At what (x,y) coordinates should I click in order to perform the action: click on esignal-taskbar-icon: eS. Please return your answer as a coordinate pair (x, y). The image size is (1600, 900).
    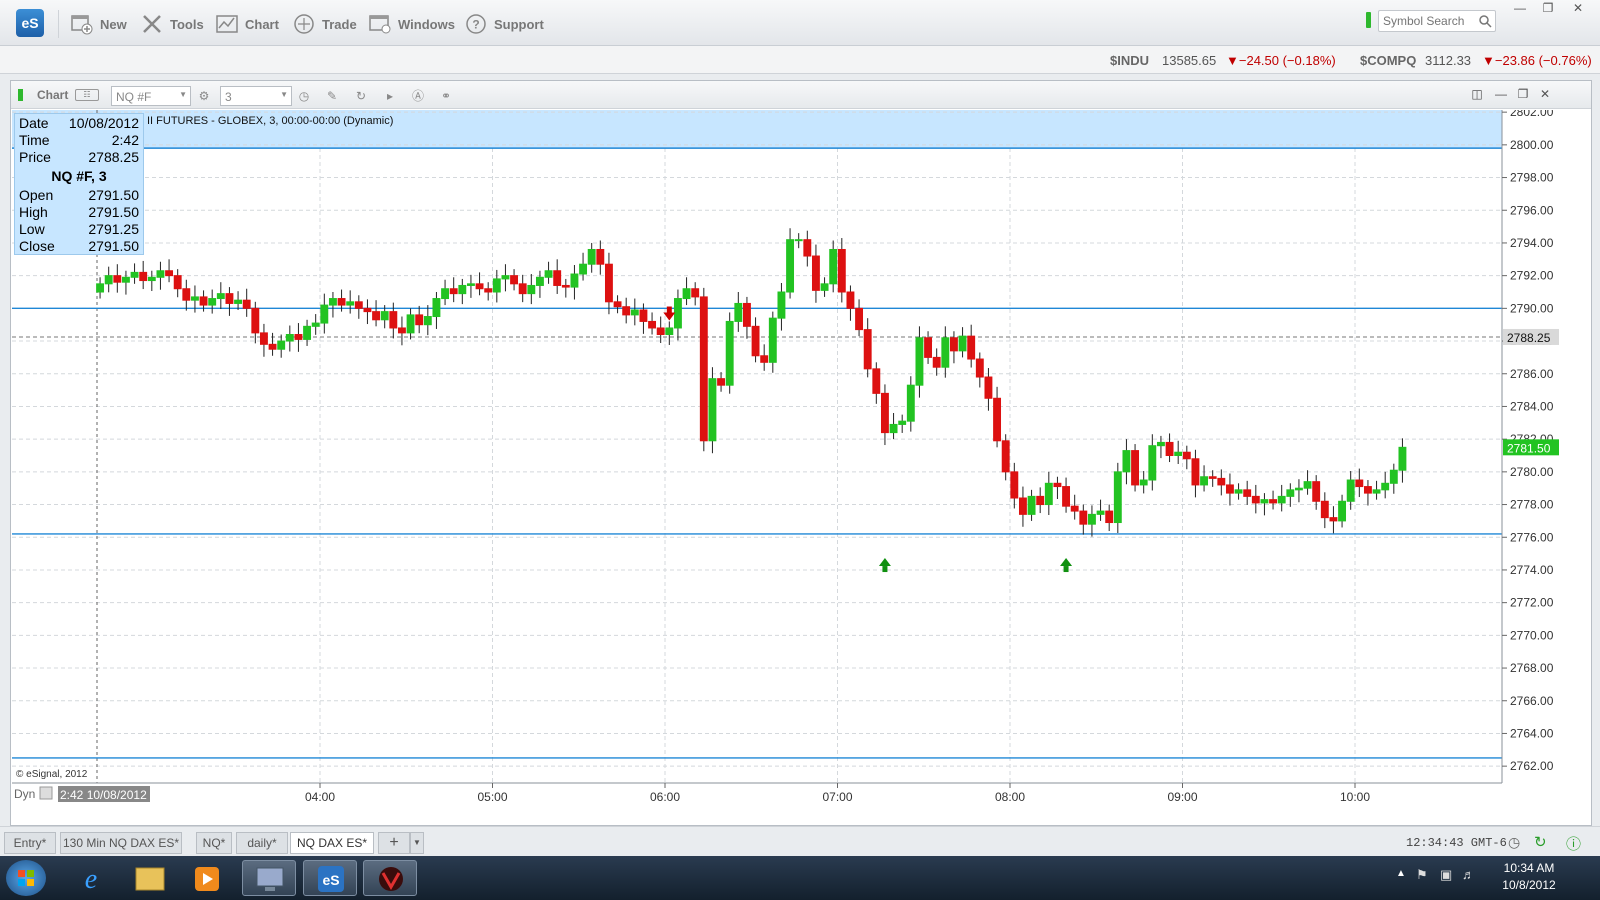
    Looking at the image, I should click on (330, 878).